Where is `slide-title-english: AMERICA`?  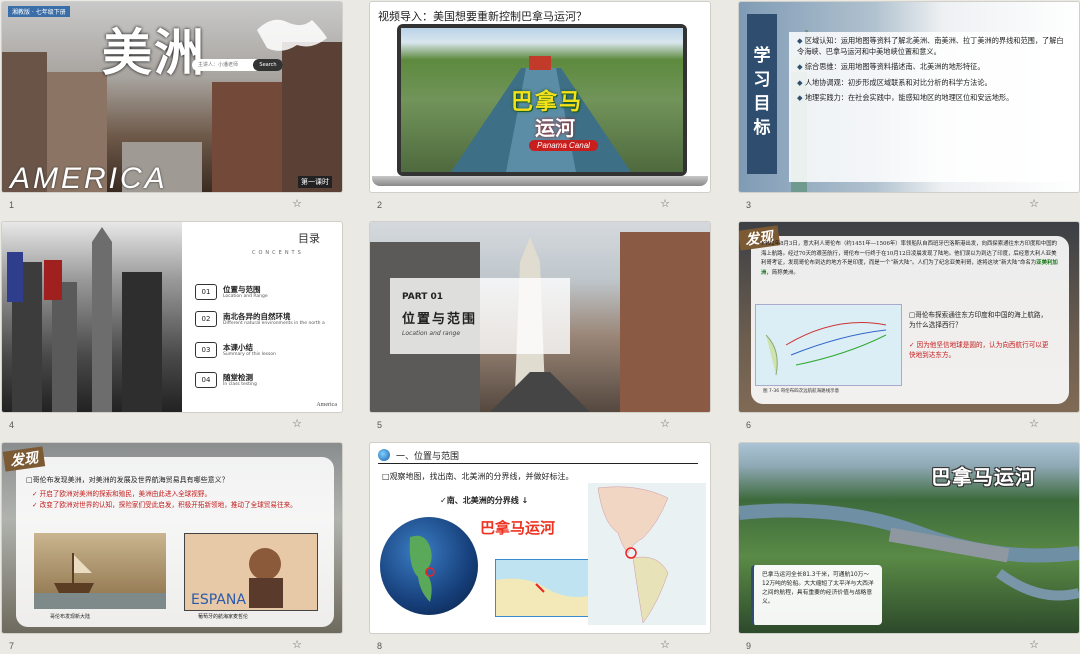
slide-title-english: AMERICA is located at coordinates (89, 177).